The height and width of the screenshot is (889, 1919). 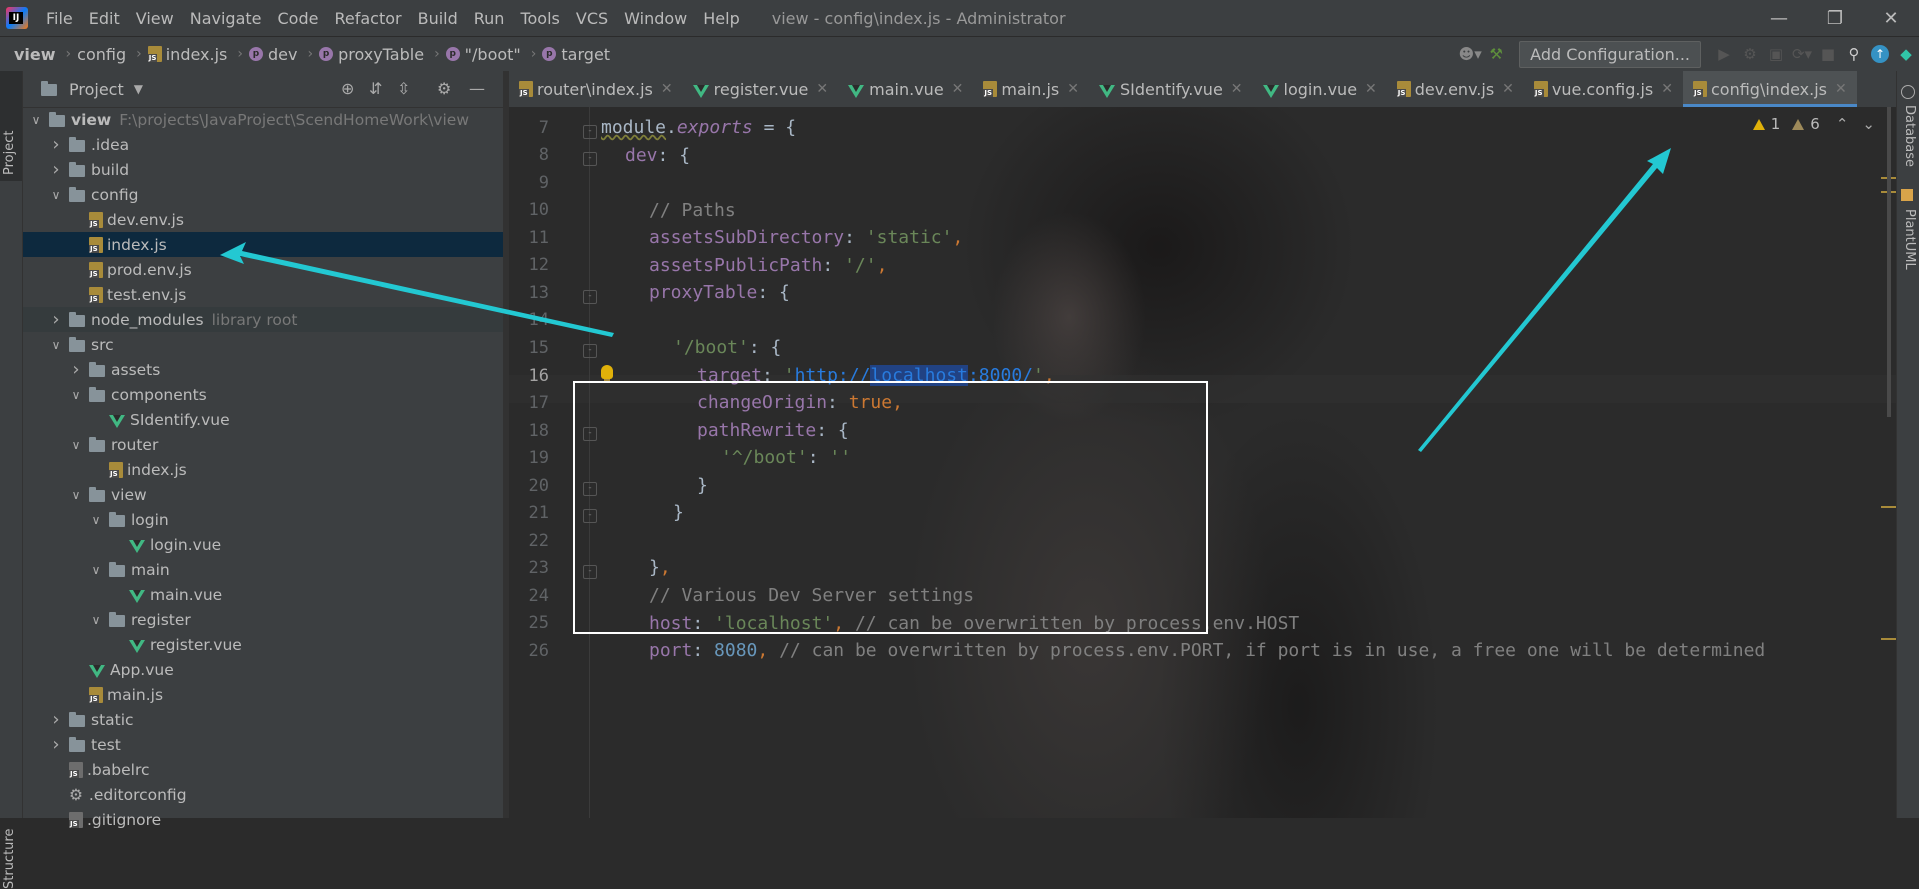 I want to click on tree-item: register.vue, so click(x=263, y=644).